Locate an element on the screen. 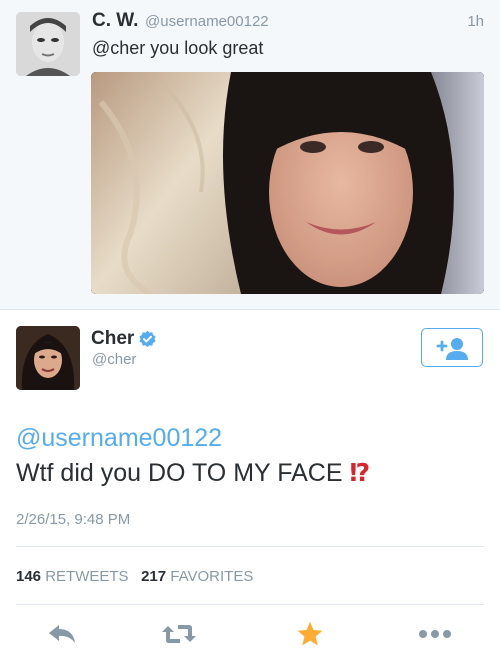 The width and height of the screenshot is (500, 661). author-name: Cher is located at coordinates (112, 339).